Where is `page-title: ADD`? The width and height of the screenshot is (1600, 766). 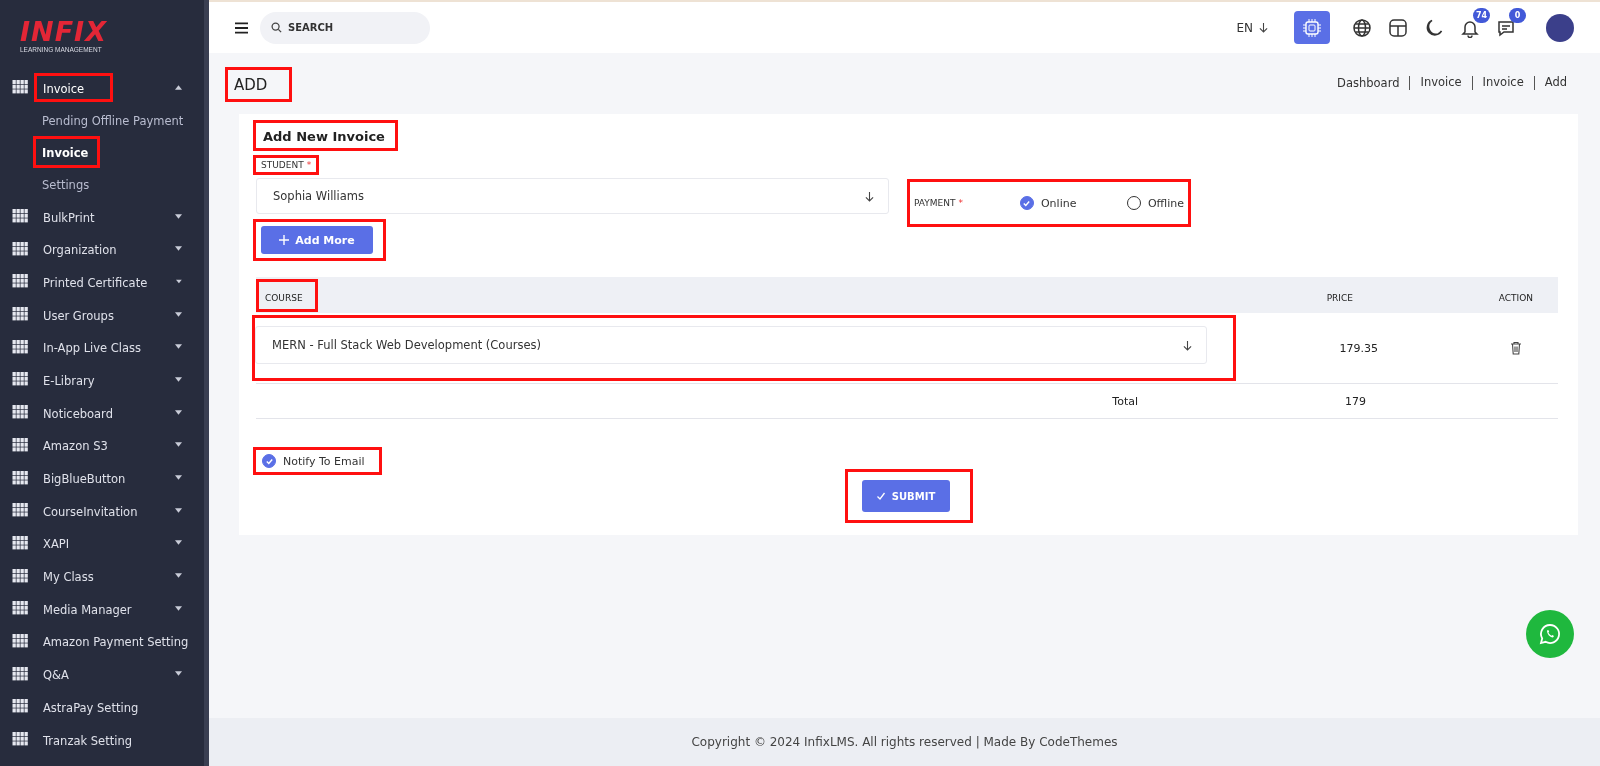
page-title: ADD is located at coordinates (251, 85).